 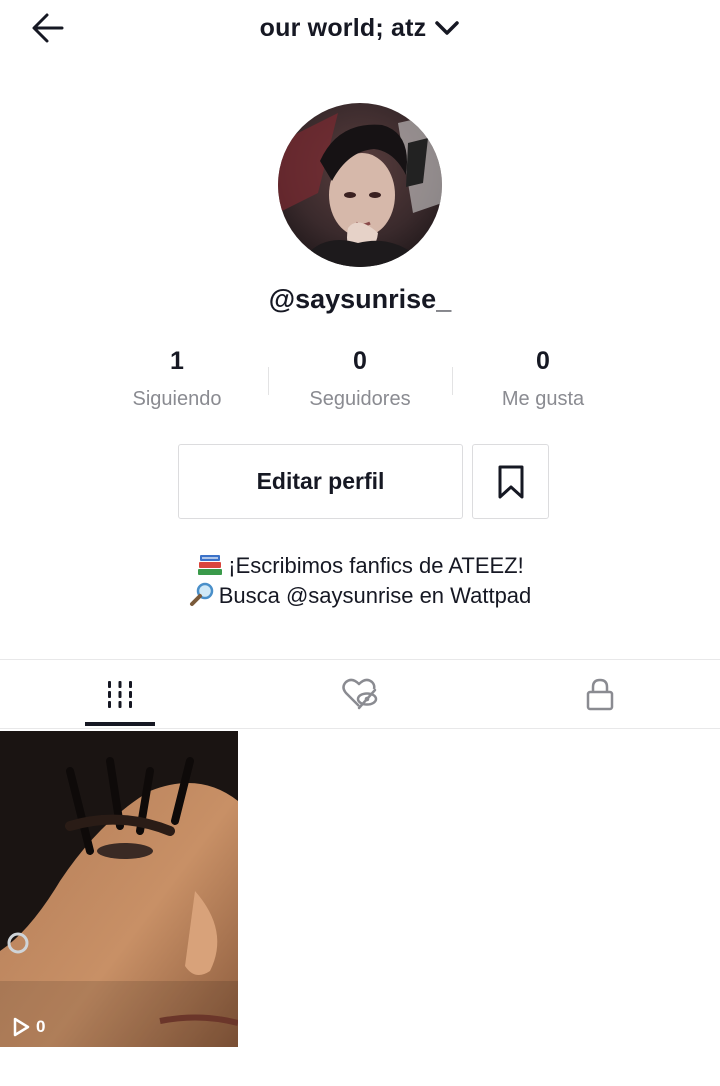 I want to click on stat-followers: 0 Seguidores, so click(x=360, y=377).